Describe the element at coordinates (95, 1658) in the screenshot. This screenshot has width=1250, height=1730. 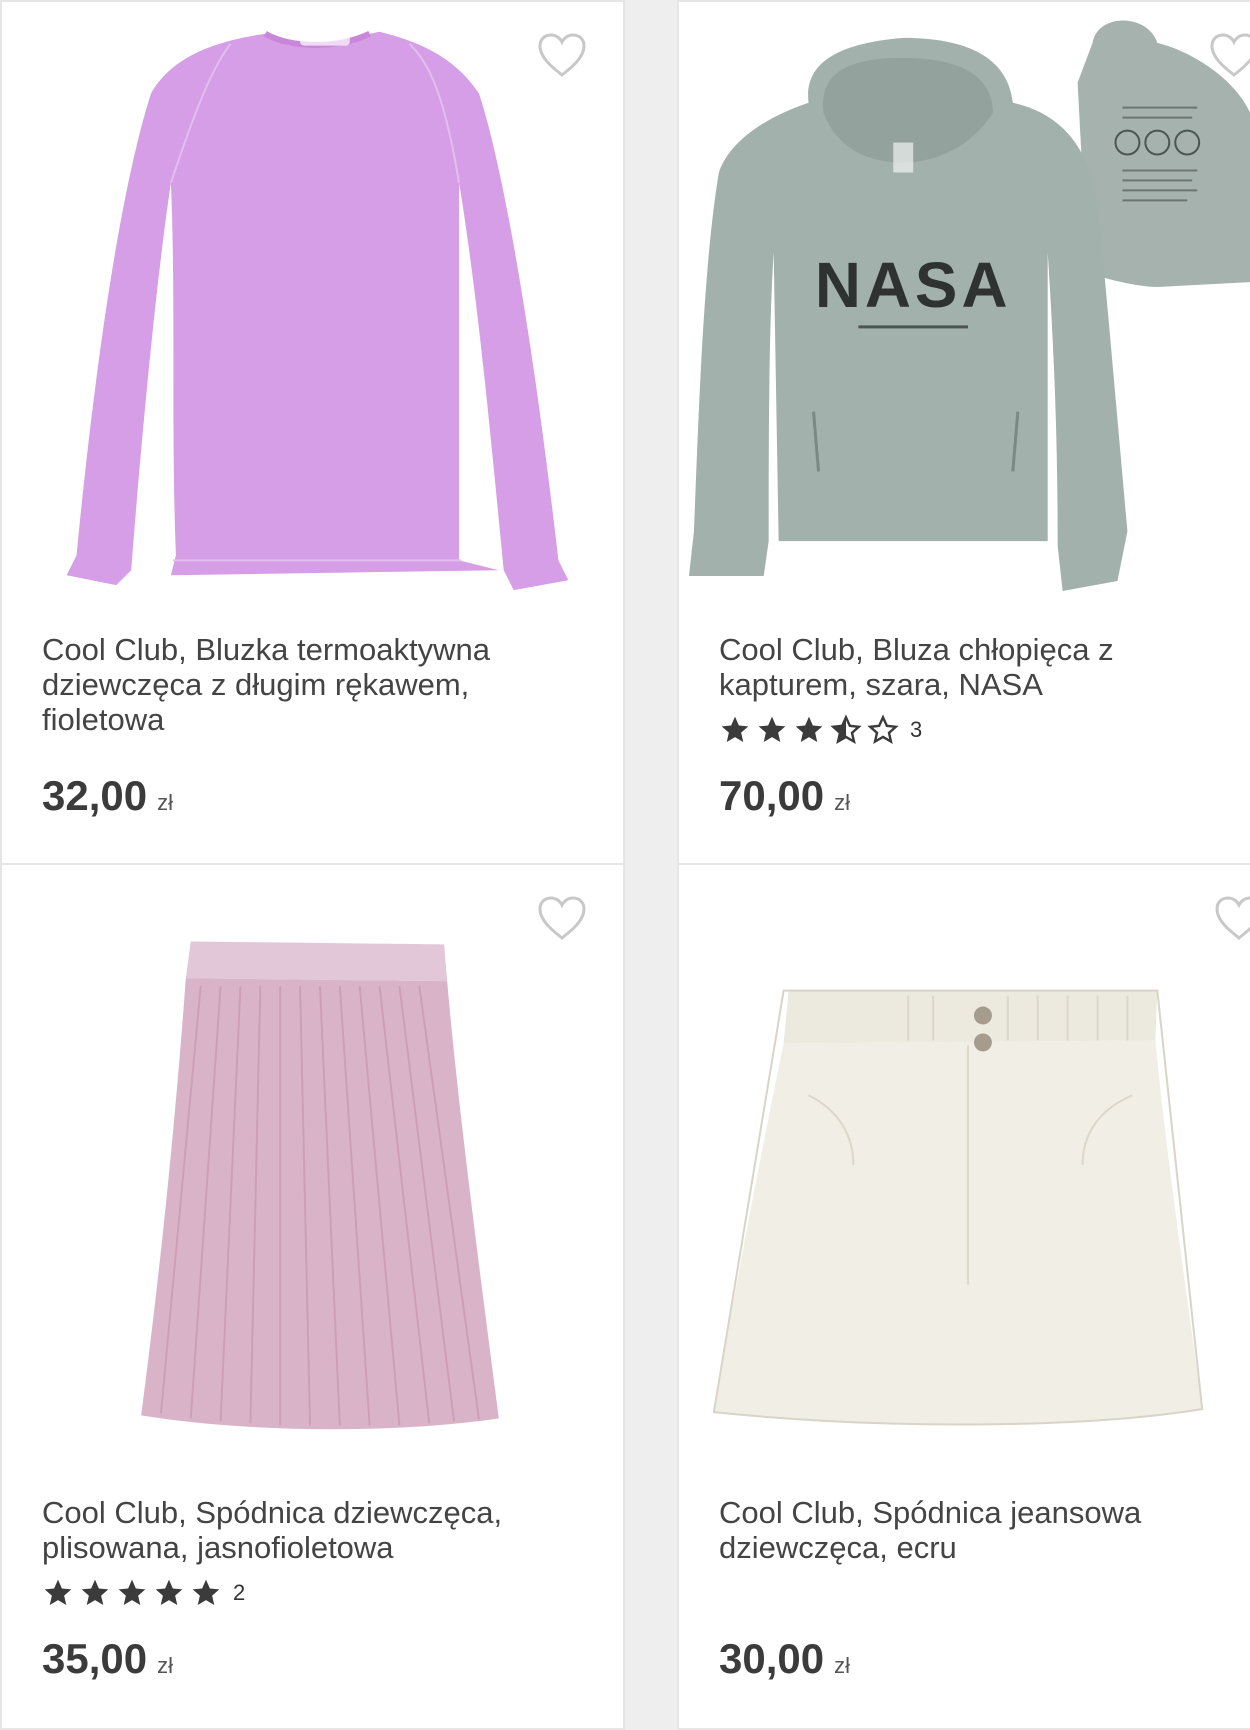
I see `price-amount: 35,00` at that location.